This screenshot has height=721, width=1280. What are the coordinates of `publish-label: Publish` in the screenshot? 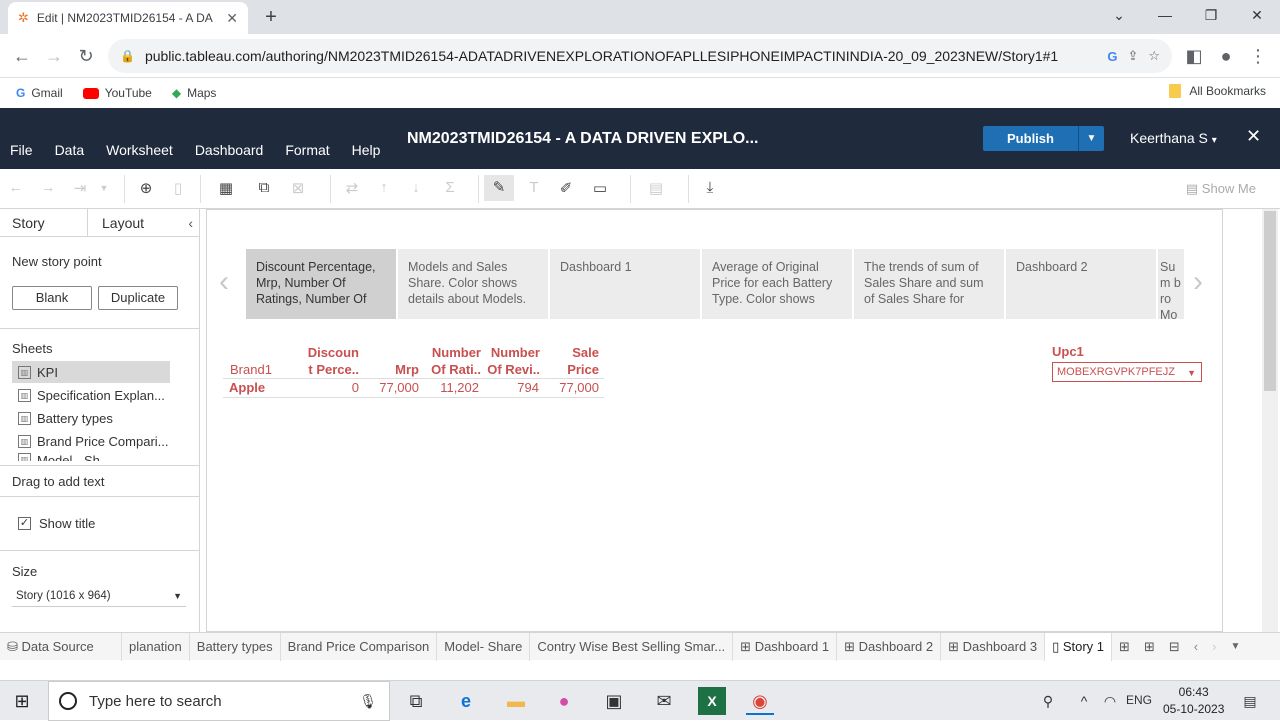 It's located at (1030, 138).